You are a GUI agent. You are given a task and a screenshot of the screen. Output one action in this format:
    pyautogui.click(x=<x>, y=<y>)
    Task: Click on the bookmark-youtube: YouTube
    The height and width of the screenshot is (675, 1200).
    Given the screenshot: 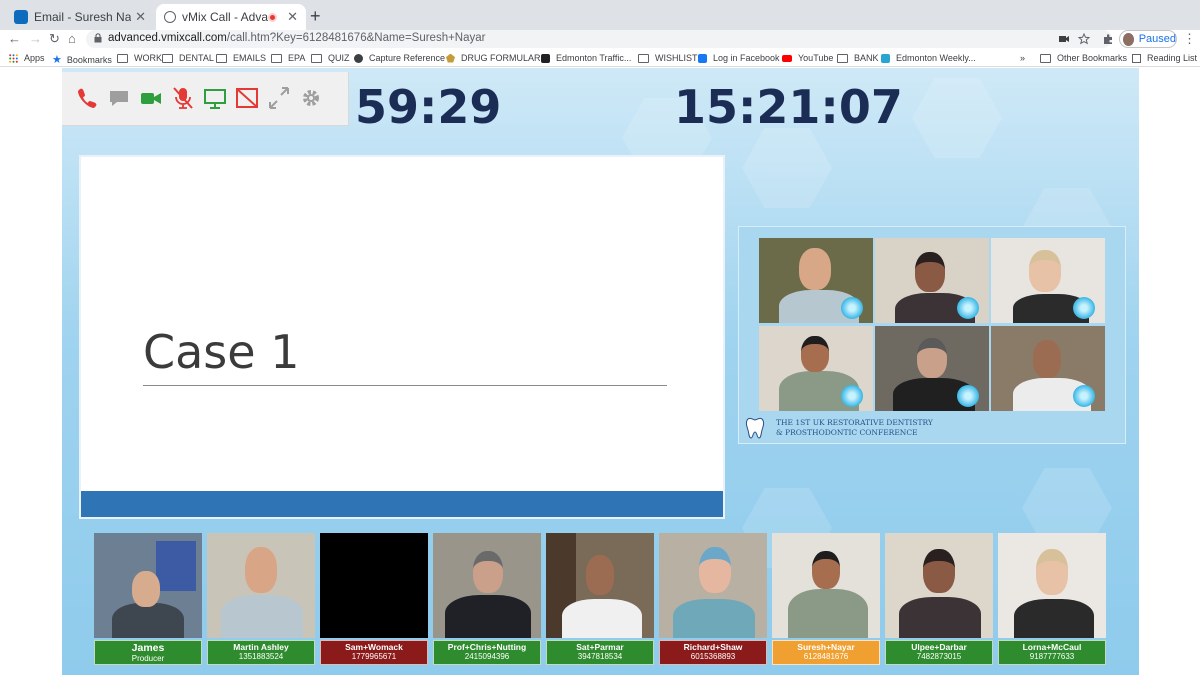 What is the action you would take?
    pyautogui.click(x=807, y=58)
    